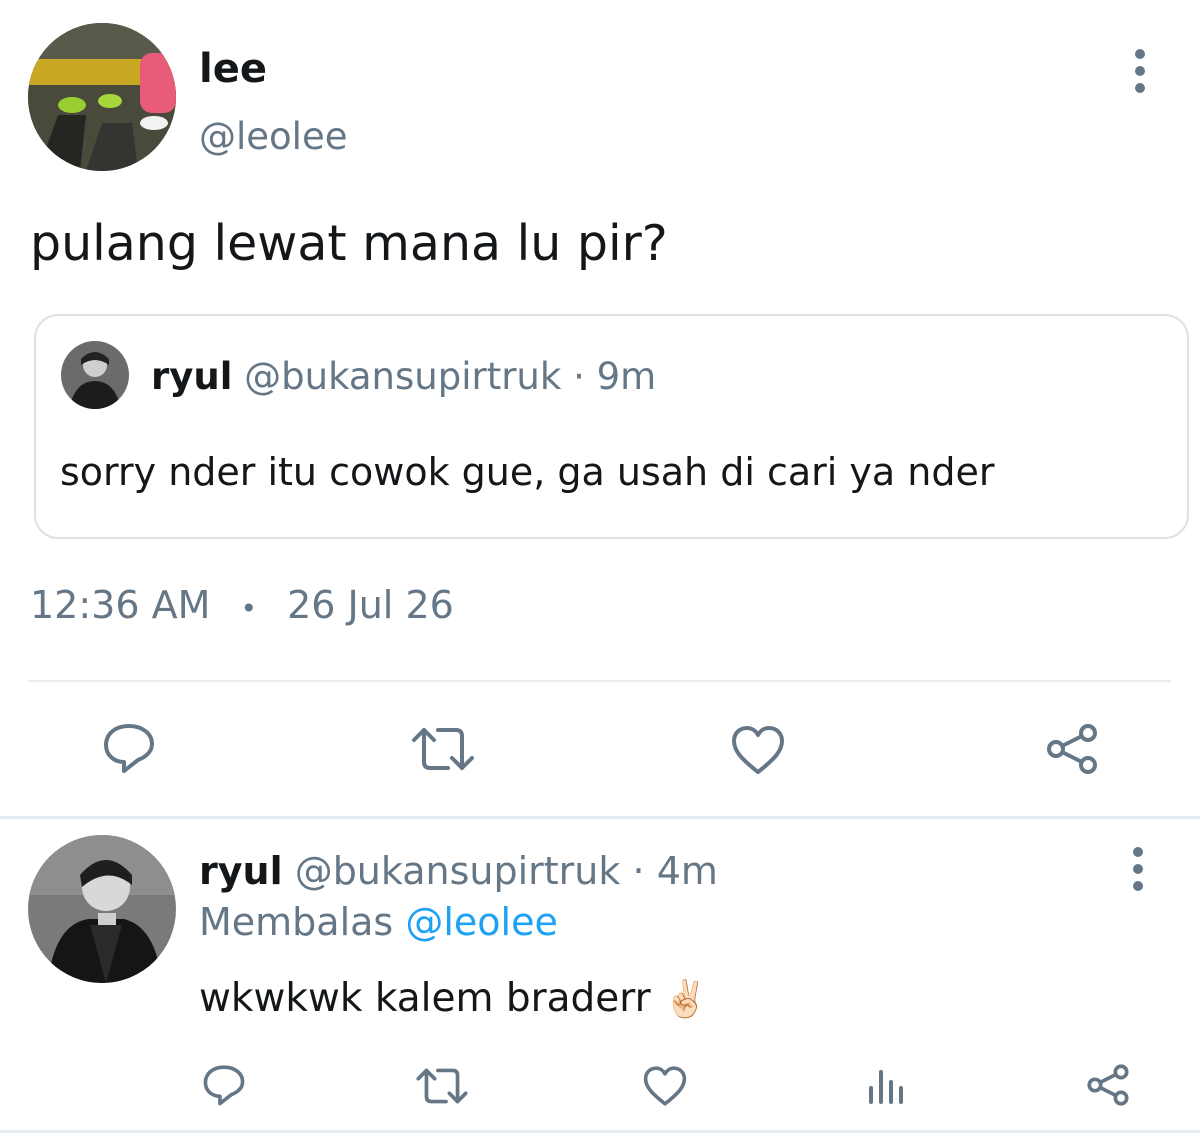 This screenshot has height=1133, width=1200. Describe the element at coordinates (599, 681) in the screenshot. I see `divider` at that location.